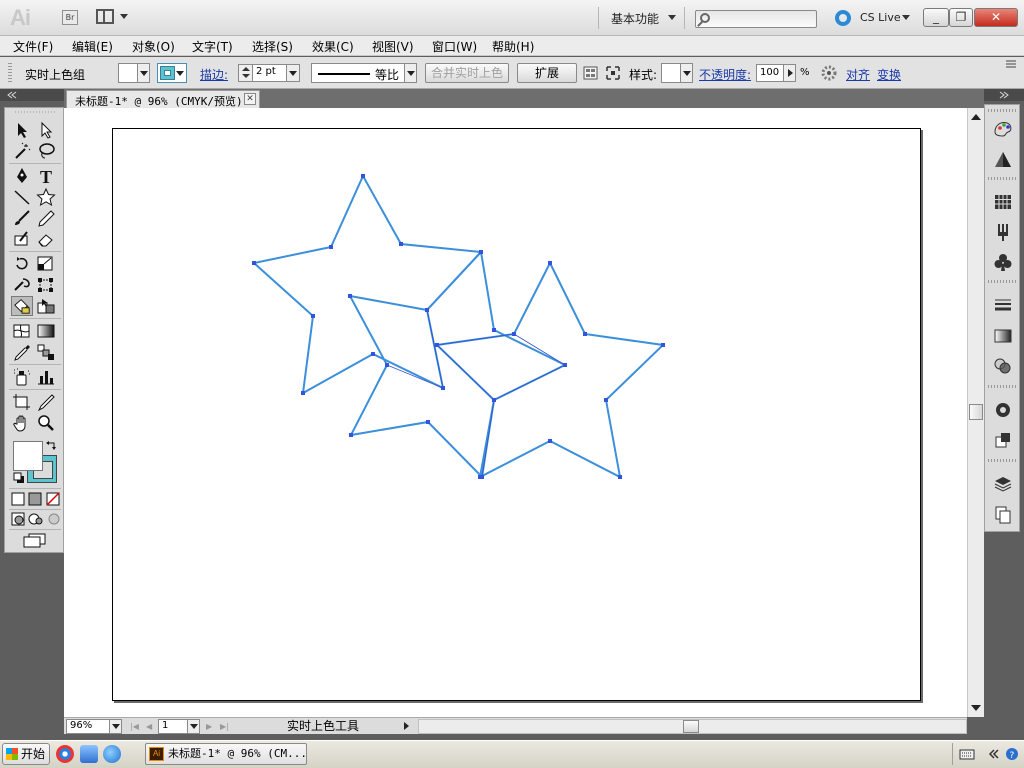  What do you see at coordinates (35, 540) in the screenshot?
I see `screen-mode-icon` at bounding box center [35, 540].